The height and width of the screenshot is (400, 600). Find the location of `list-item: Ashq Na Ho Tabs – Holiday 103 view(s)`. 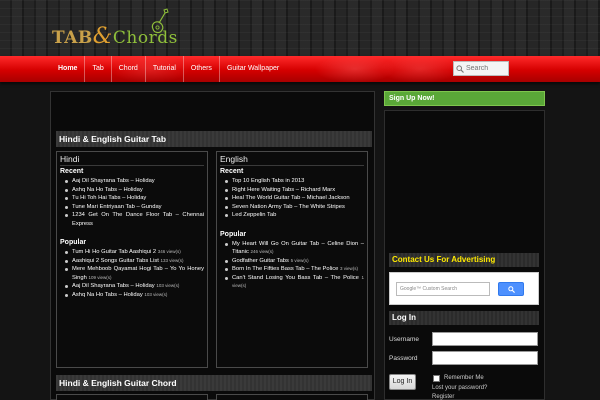

list-item: Ashq Na Ho Tabs – Holiday 103 view(s) is located at coordinates (132, 295).